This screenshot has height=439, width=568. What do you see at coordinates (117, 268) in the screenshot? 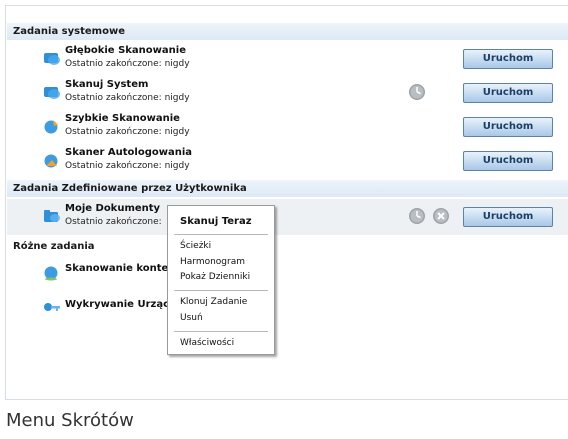
I see `task-name: Skanowanie konte` at bounding box center [117, 268].